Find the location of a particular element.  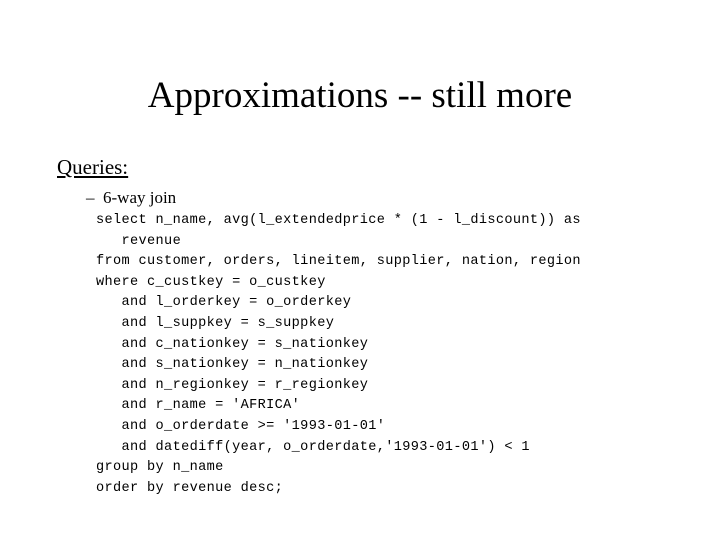

code-line: and o_orderdate >= '1993-01-01' is located at coordinates (241, 426).